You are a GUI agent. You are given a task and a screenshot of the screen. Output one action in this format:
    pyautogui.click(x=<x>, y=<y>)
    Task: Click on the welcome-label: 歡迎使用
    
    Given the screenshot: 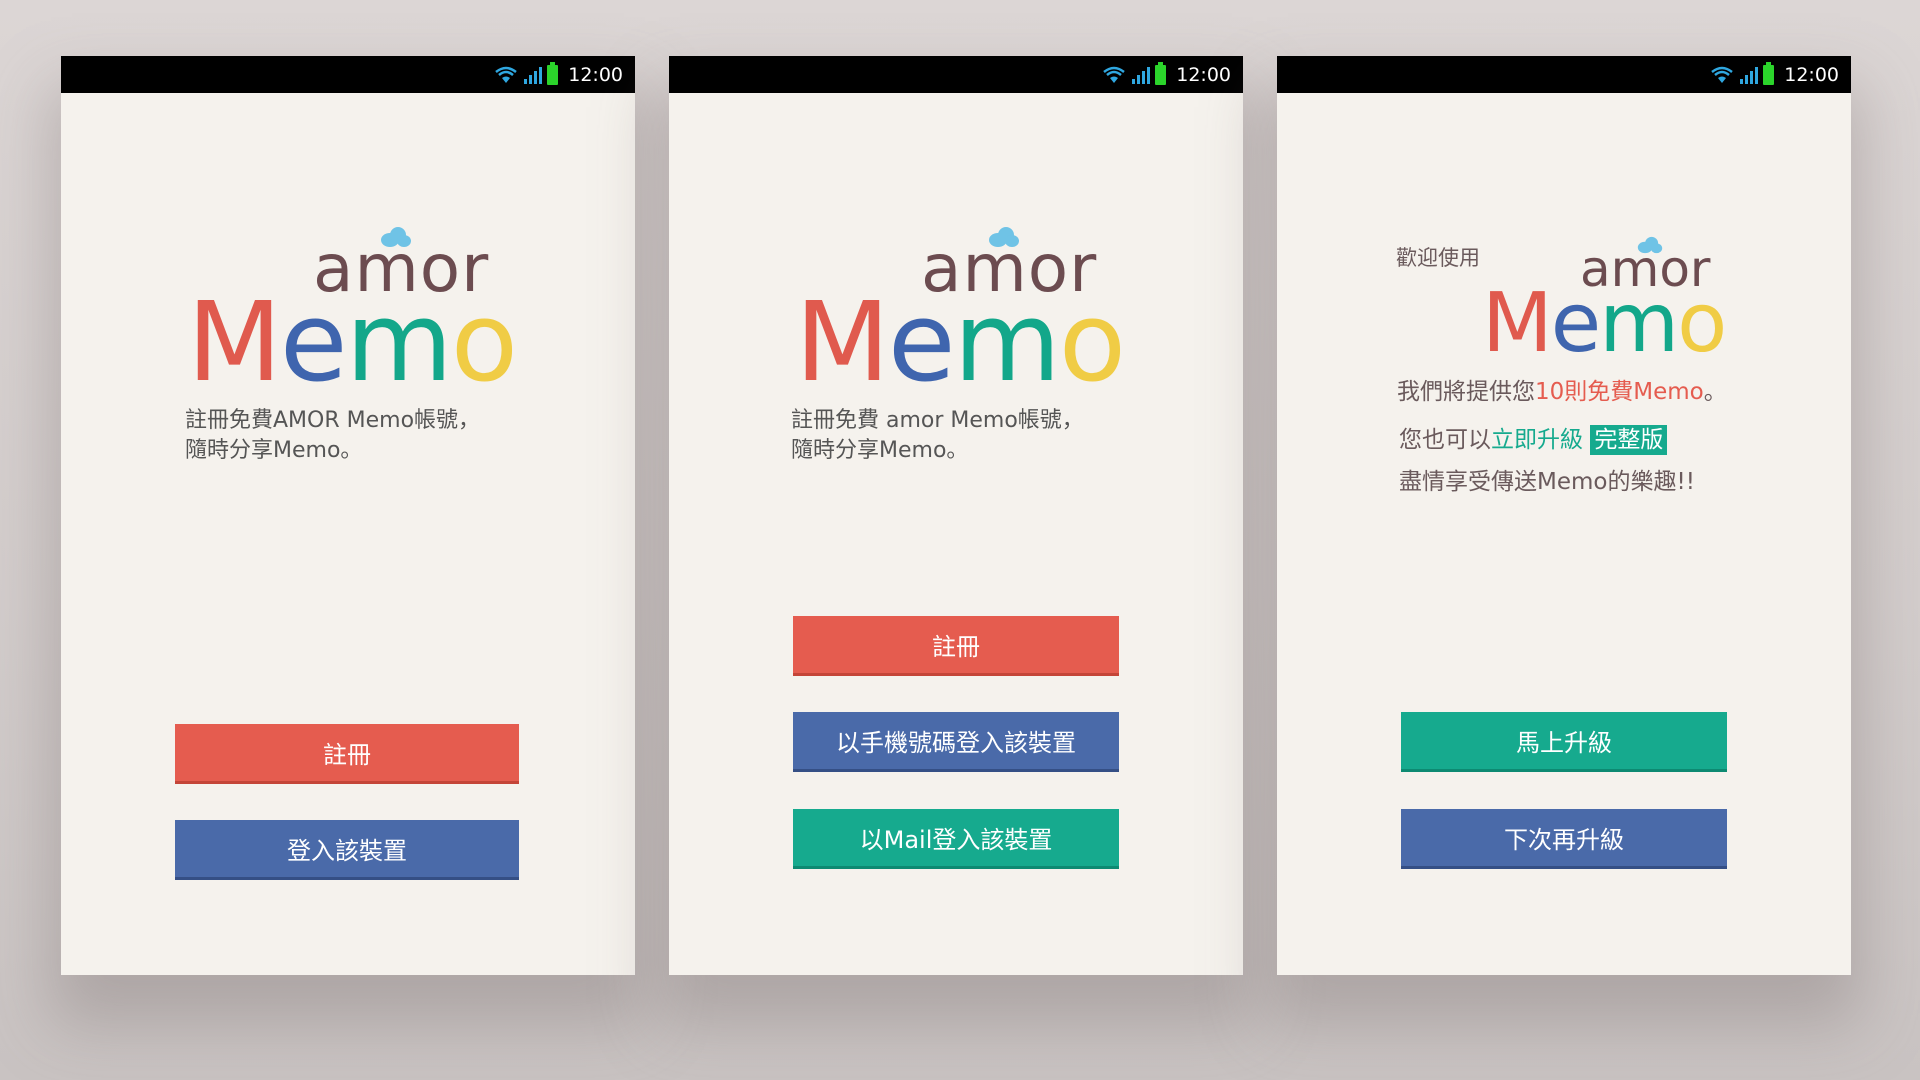 What is the action you would take?
    pyautogui.click(x=1438, y=258)
    